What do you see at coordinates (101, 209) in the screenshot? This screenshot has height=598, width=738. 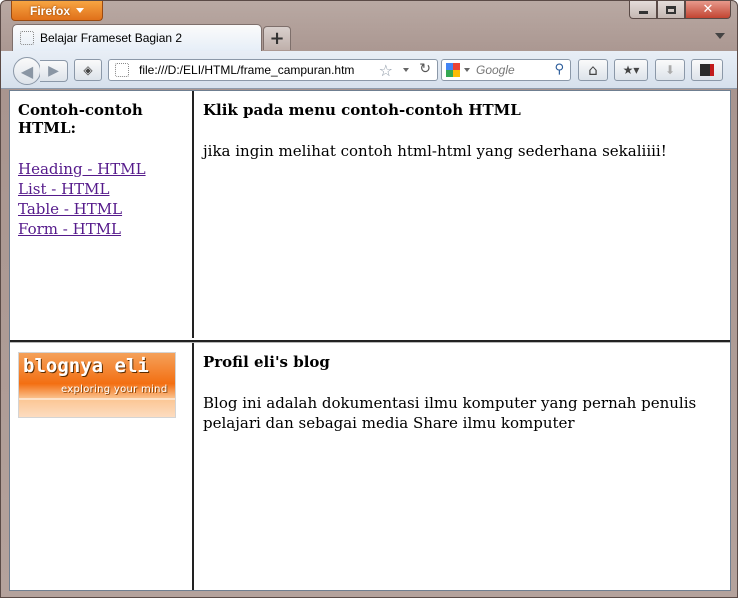 I see `link-table-html: Table - HTML` at bounding box center [101, 209].